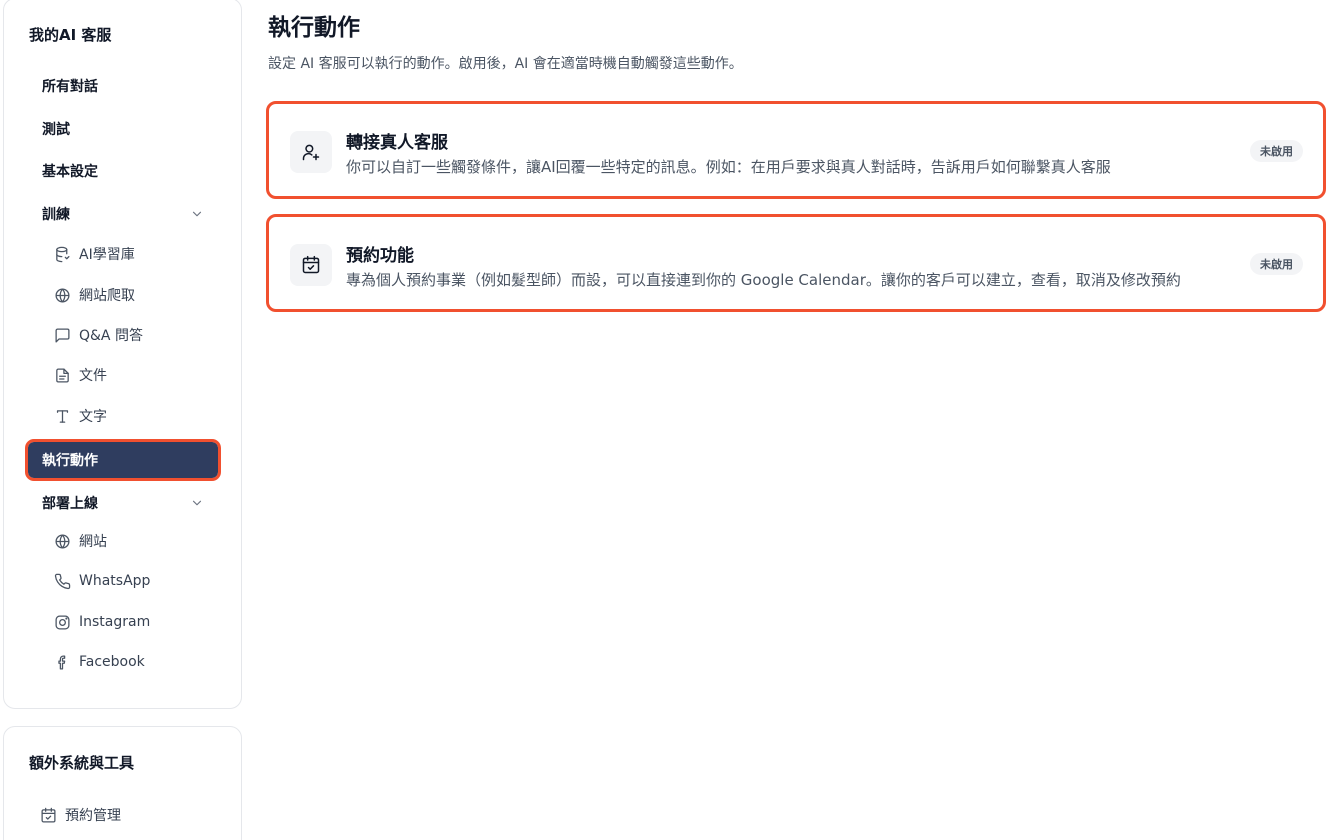 The width and height of the screenshot is (1328, 840). Describe the element at coordinates (505, 64) in the screenshot. I see `page-subtitle: 設定 AI 客服可以執行的動作。啟用後，AI 會在適當時機自動觸發這些動作。` at that location.